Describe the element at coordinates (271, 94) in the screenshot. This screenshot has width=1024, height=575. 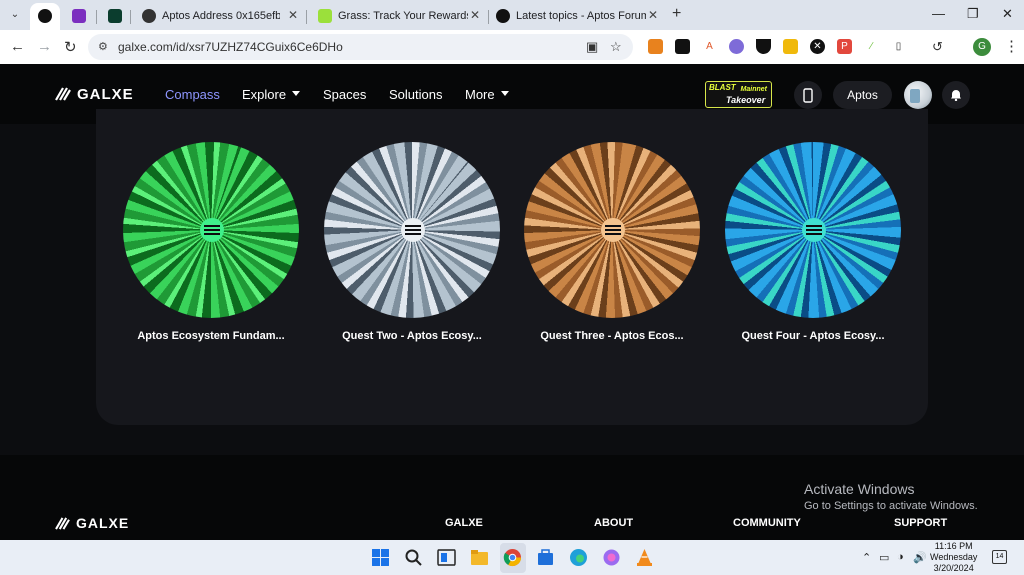
I see `nav-explore: Explore` at that location.